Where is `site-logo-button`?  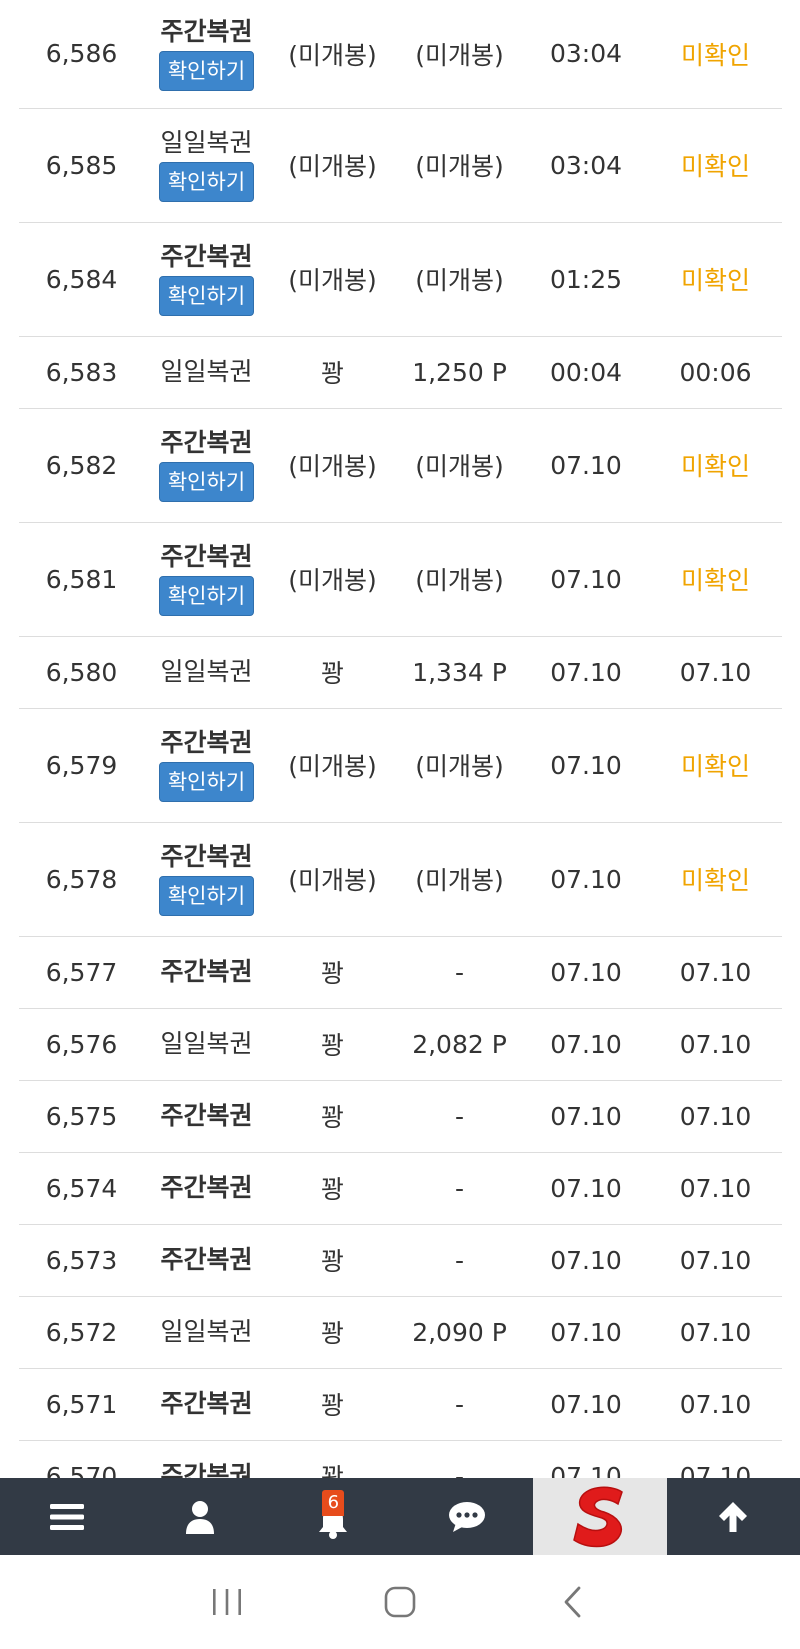 site-logo-button is located at coordinates (600, 1516).